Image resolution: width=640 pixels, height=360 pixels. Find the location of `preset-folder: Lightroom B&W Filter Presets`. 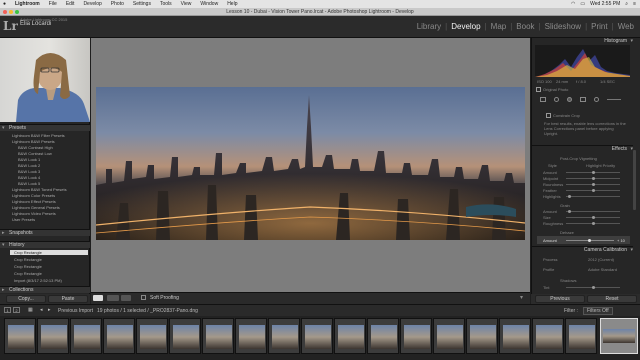

preset-folder: Lightroom B&W Filter Presets is located at coordinates (38, 135).